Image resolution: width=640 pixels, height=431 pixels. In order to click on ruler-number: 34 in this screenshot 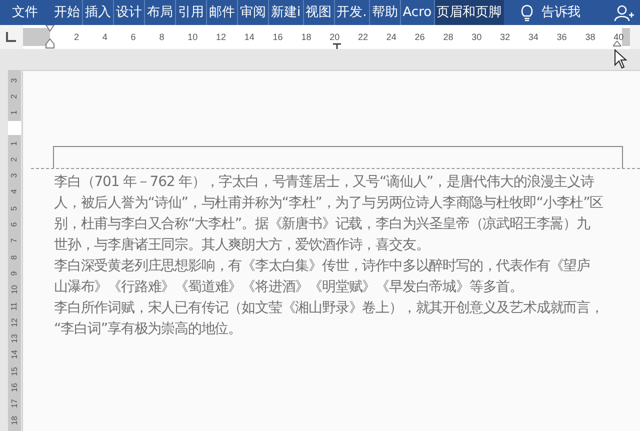, I will do `click(533, 37)`.